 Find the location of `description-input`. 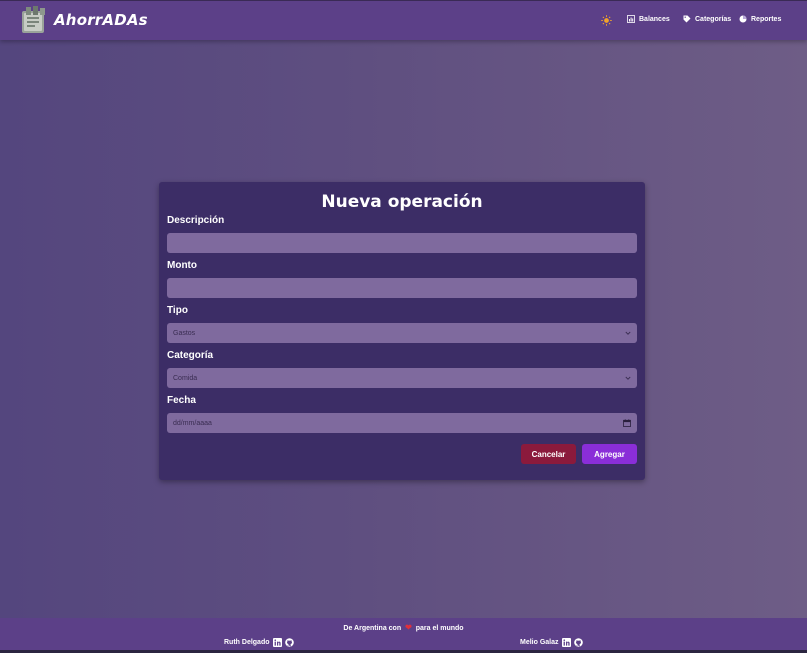

description-input is located at coordinates (402, 243).